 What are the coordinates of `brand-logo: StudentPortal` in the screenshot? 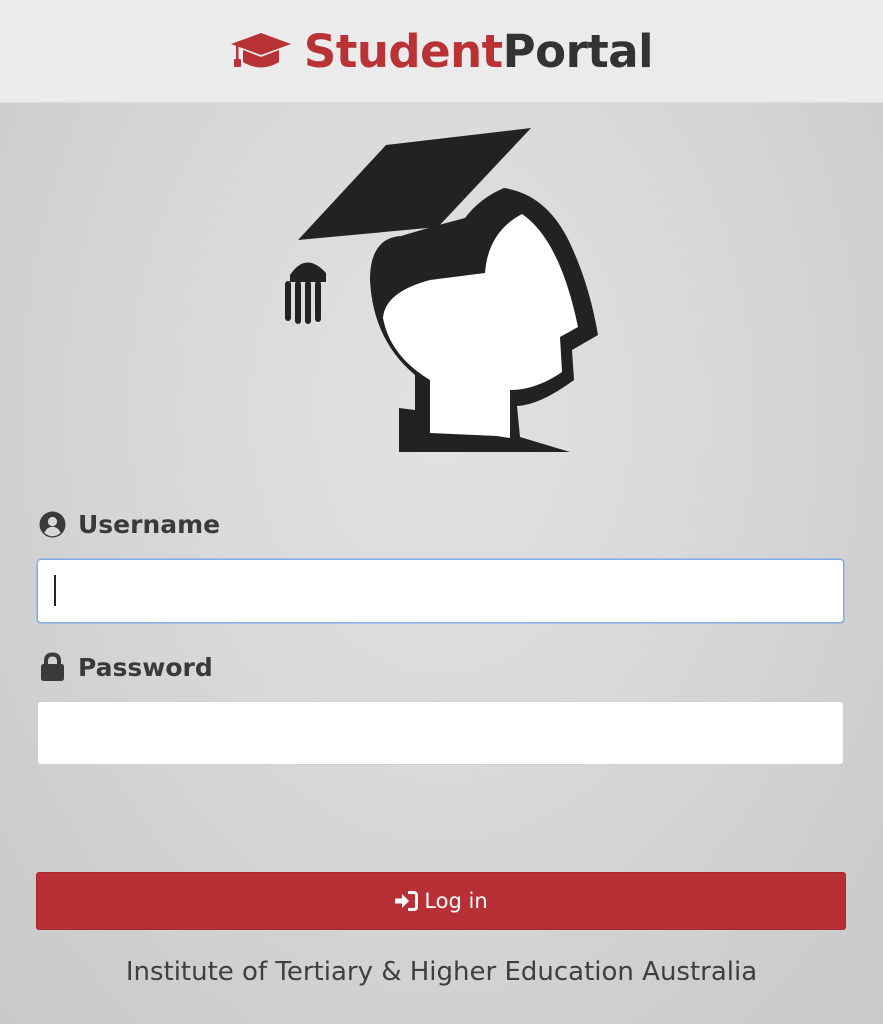 It's located at (442, 51).